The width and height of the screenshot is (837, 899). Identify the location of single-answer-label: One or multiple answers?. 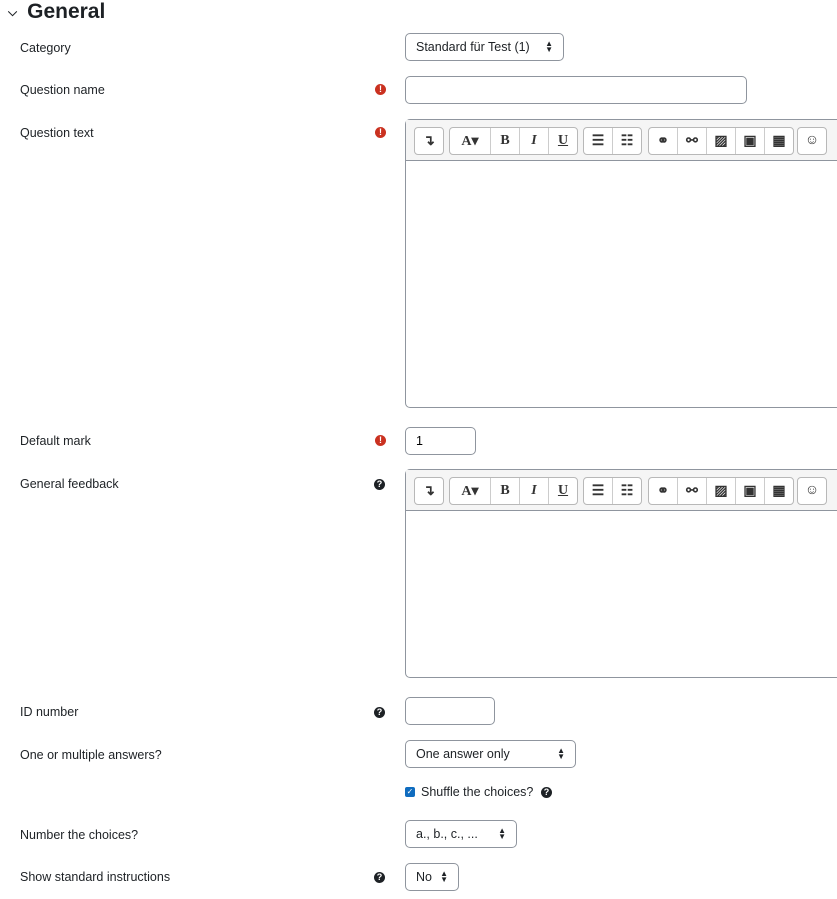
(91, 755).